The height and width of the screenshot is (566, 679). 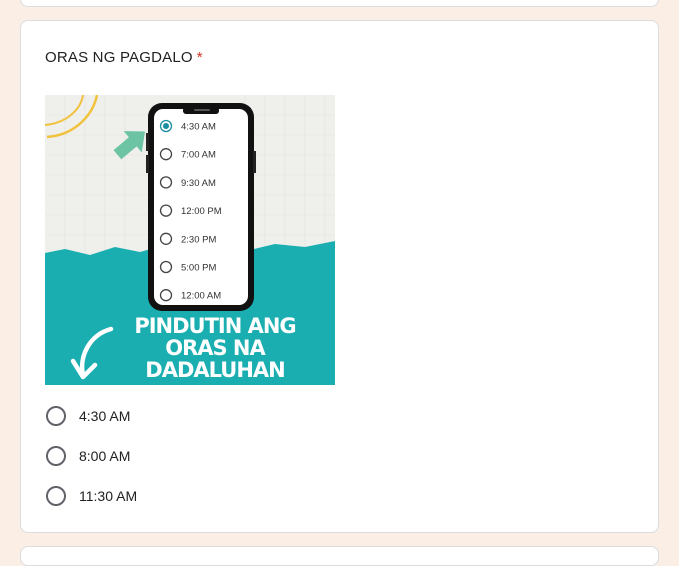 I want to click on phone-option-label: 12:00 AM, so click(x=201, y=296).